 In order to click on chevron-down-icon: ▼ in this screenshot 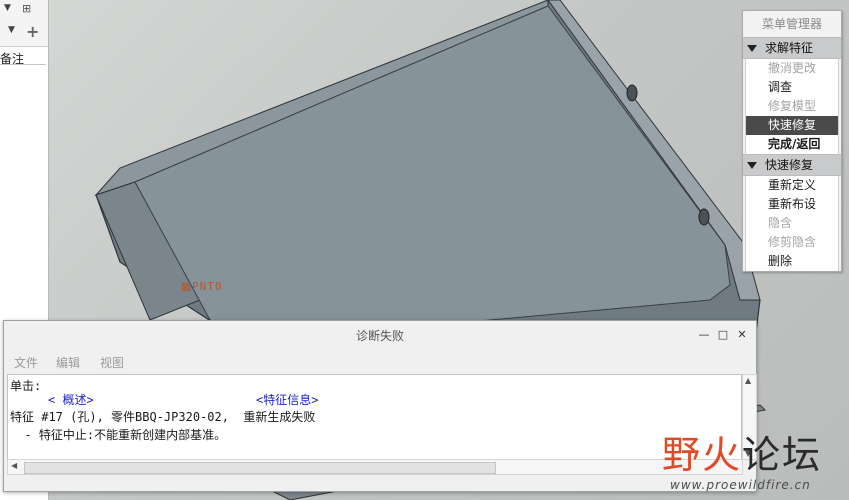, I will do `click(7, 8)`.